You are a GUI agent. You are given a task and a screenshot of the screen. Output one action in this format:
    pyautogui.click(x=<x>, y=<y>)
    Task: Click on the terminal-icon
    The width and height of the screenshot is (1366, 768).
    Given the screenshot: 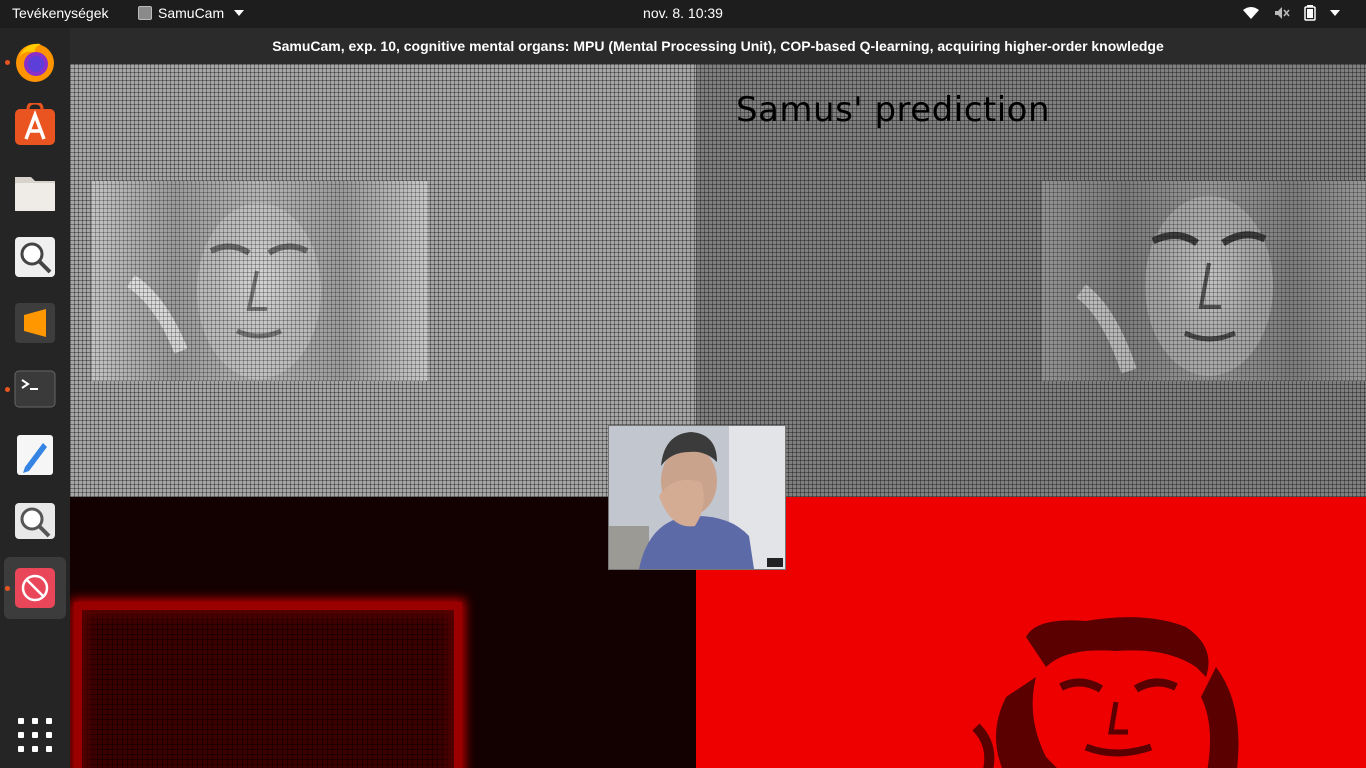 What is the action you would take?
    pyautogui.click(x=35, y=389)
    